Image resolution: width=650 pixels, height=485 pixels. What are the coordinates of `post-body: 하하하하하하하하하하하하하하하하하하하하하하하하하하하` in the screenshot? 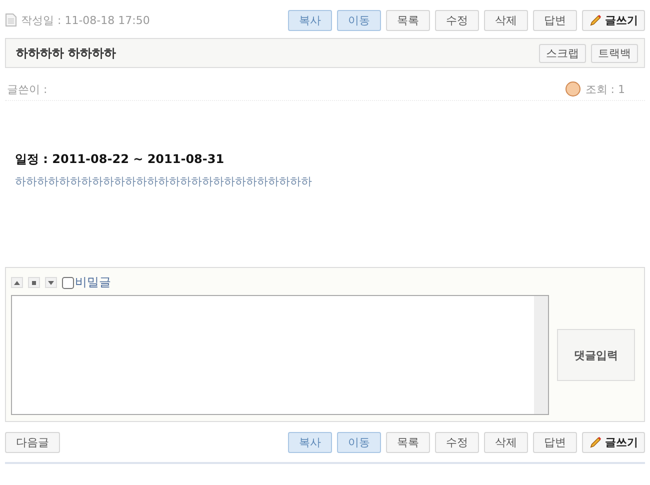 It's located at (164, 181).